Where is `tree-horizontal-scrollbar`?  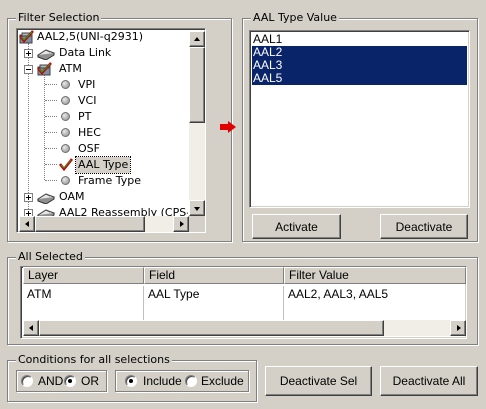
tree-horizontal-scrollbar is located at coordinates (104, 224).